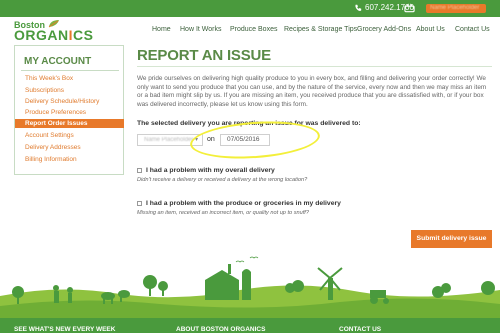 The image size is (500, 333). I want to click on footer-heading-about: ABOUT BOSTON ORGANICS, so click(221, 329).